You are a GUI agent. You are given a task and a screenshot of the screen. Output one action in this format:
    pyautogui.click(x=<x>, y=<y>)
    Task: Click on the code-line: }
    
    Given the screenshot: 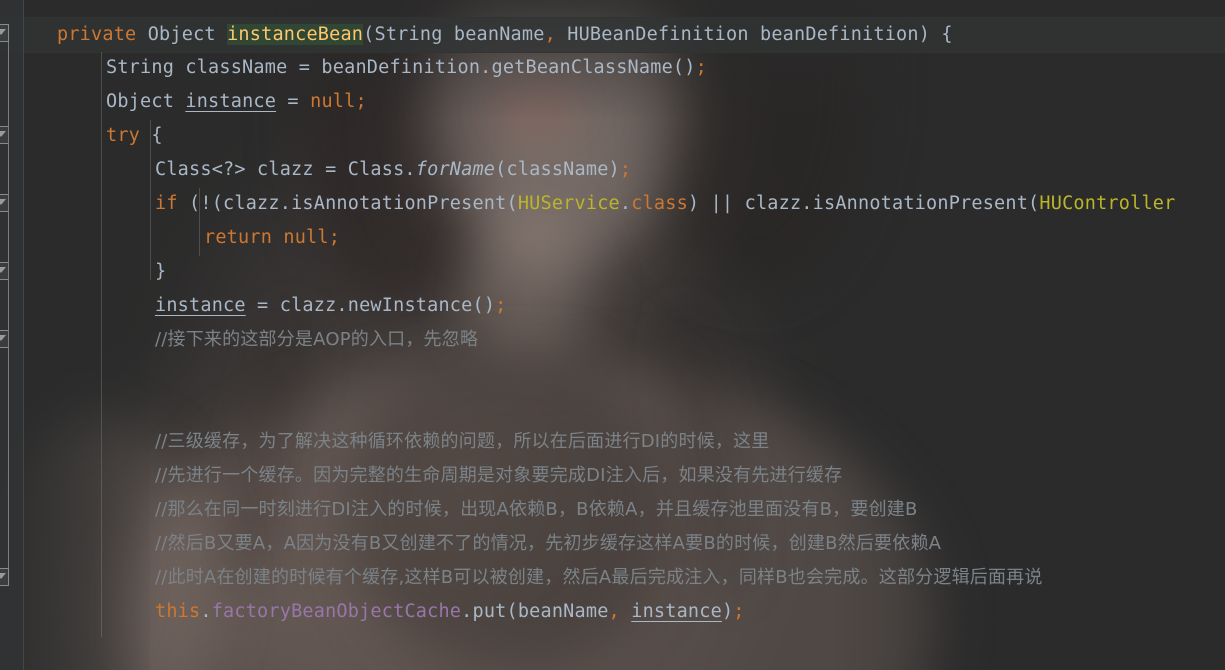 What is the action you would take?
    pyautogui.click(x=612, y=272)
    